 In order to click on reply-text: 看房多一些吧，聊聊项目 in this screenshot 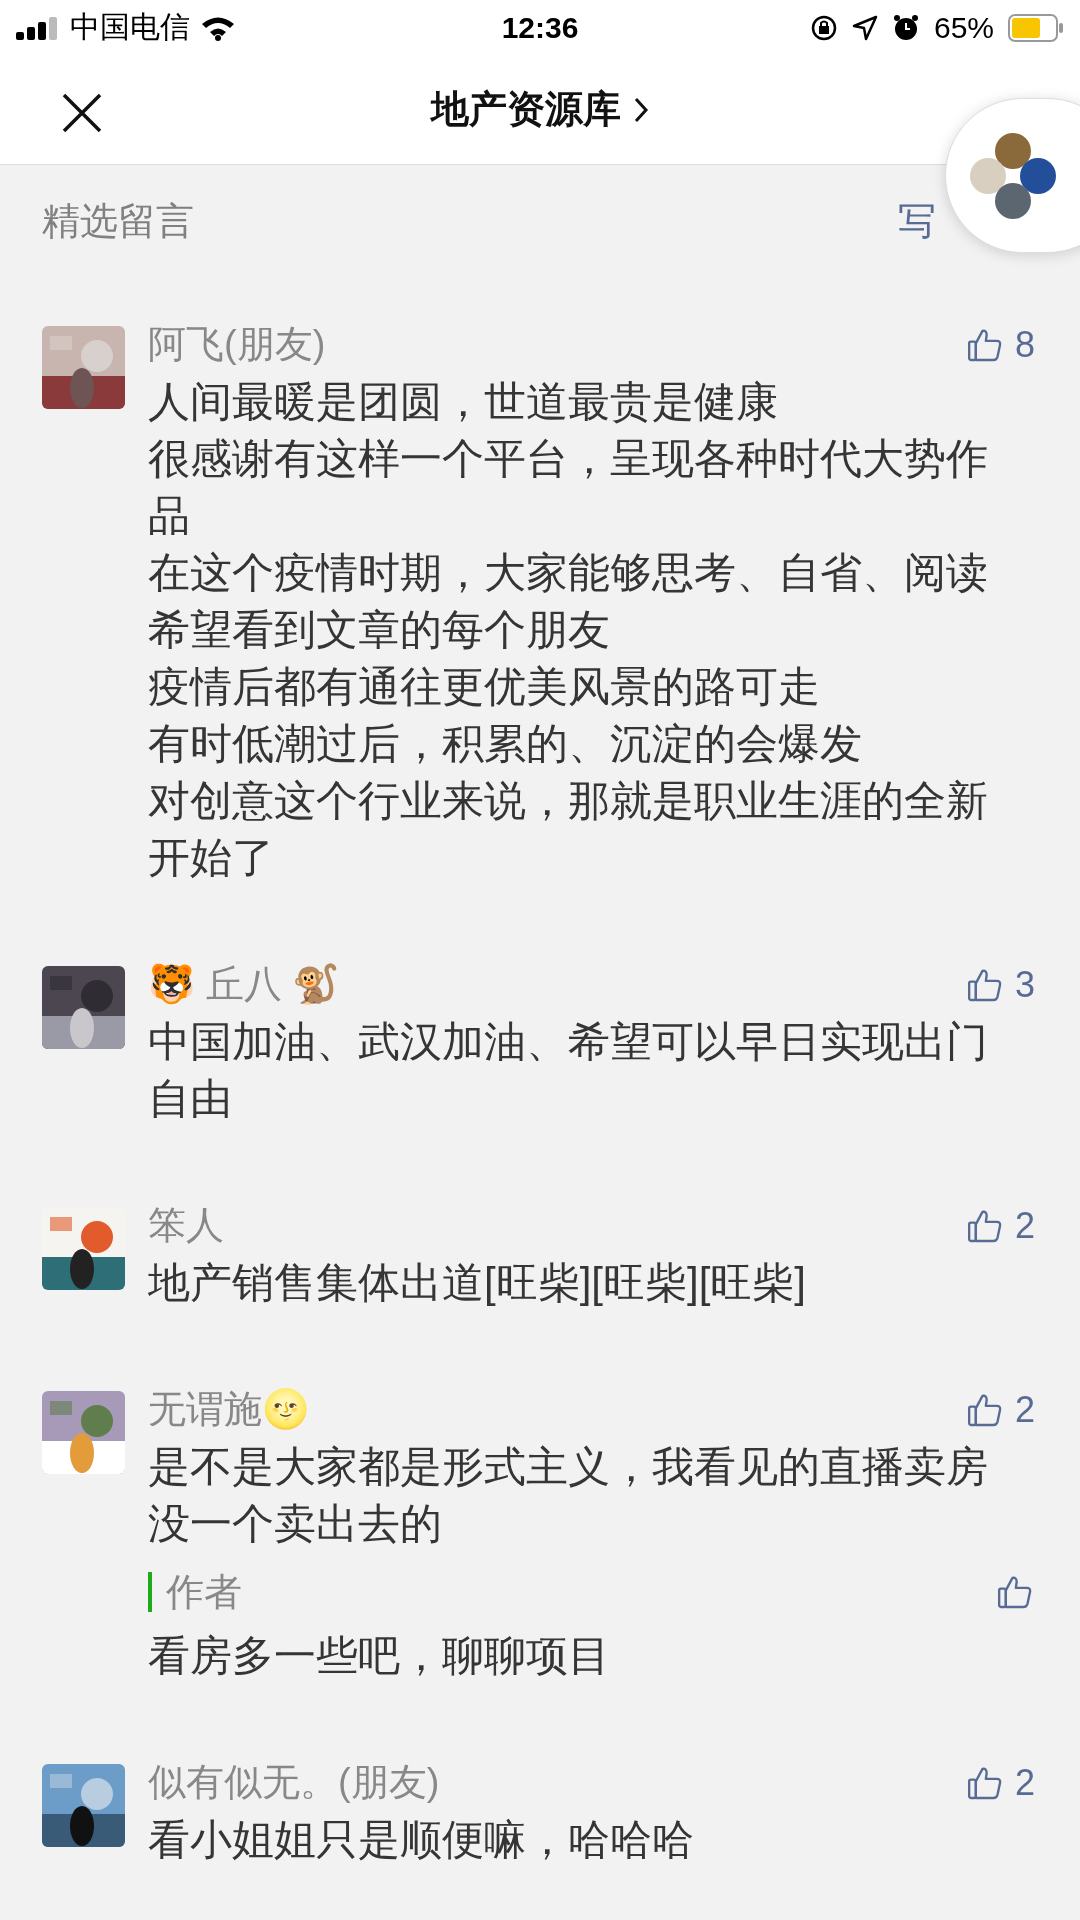, I will do `click(379, 1656)`.